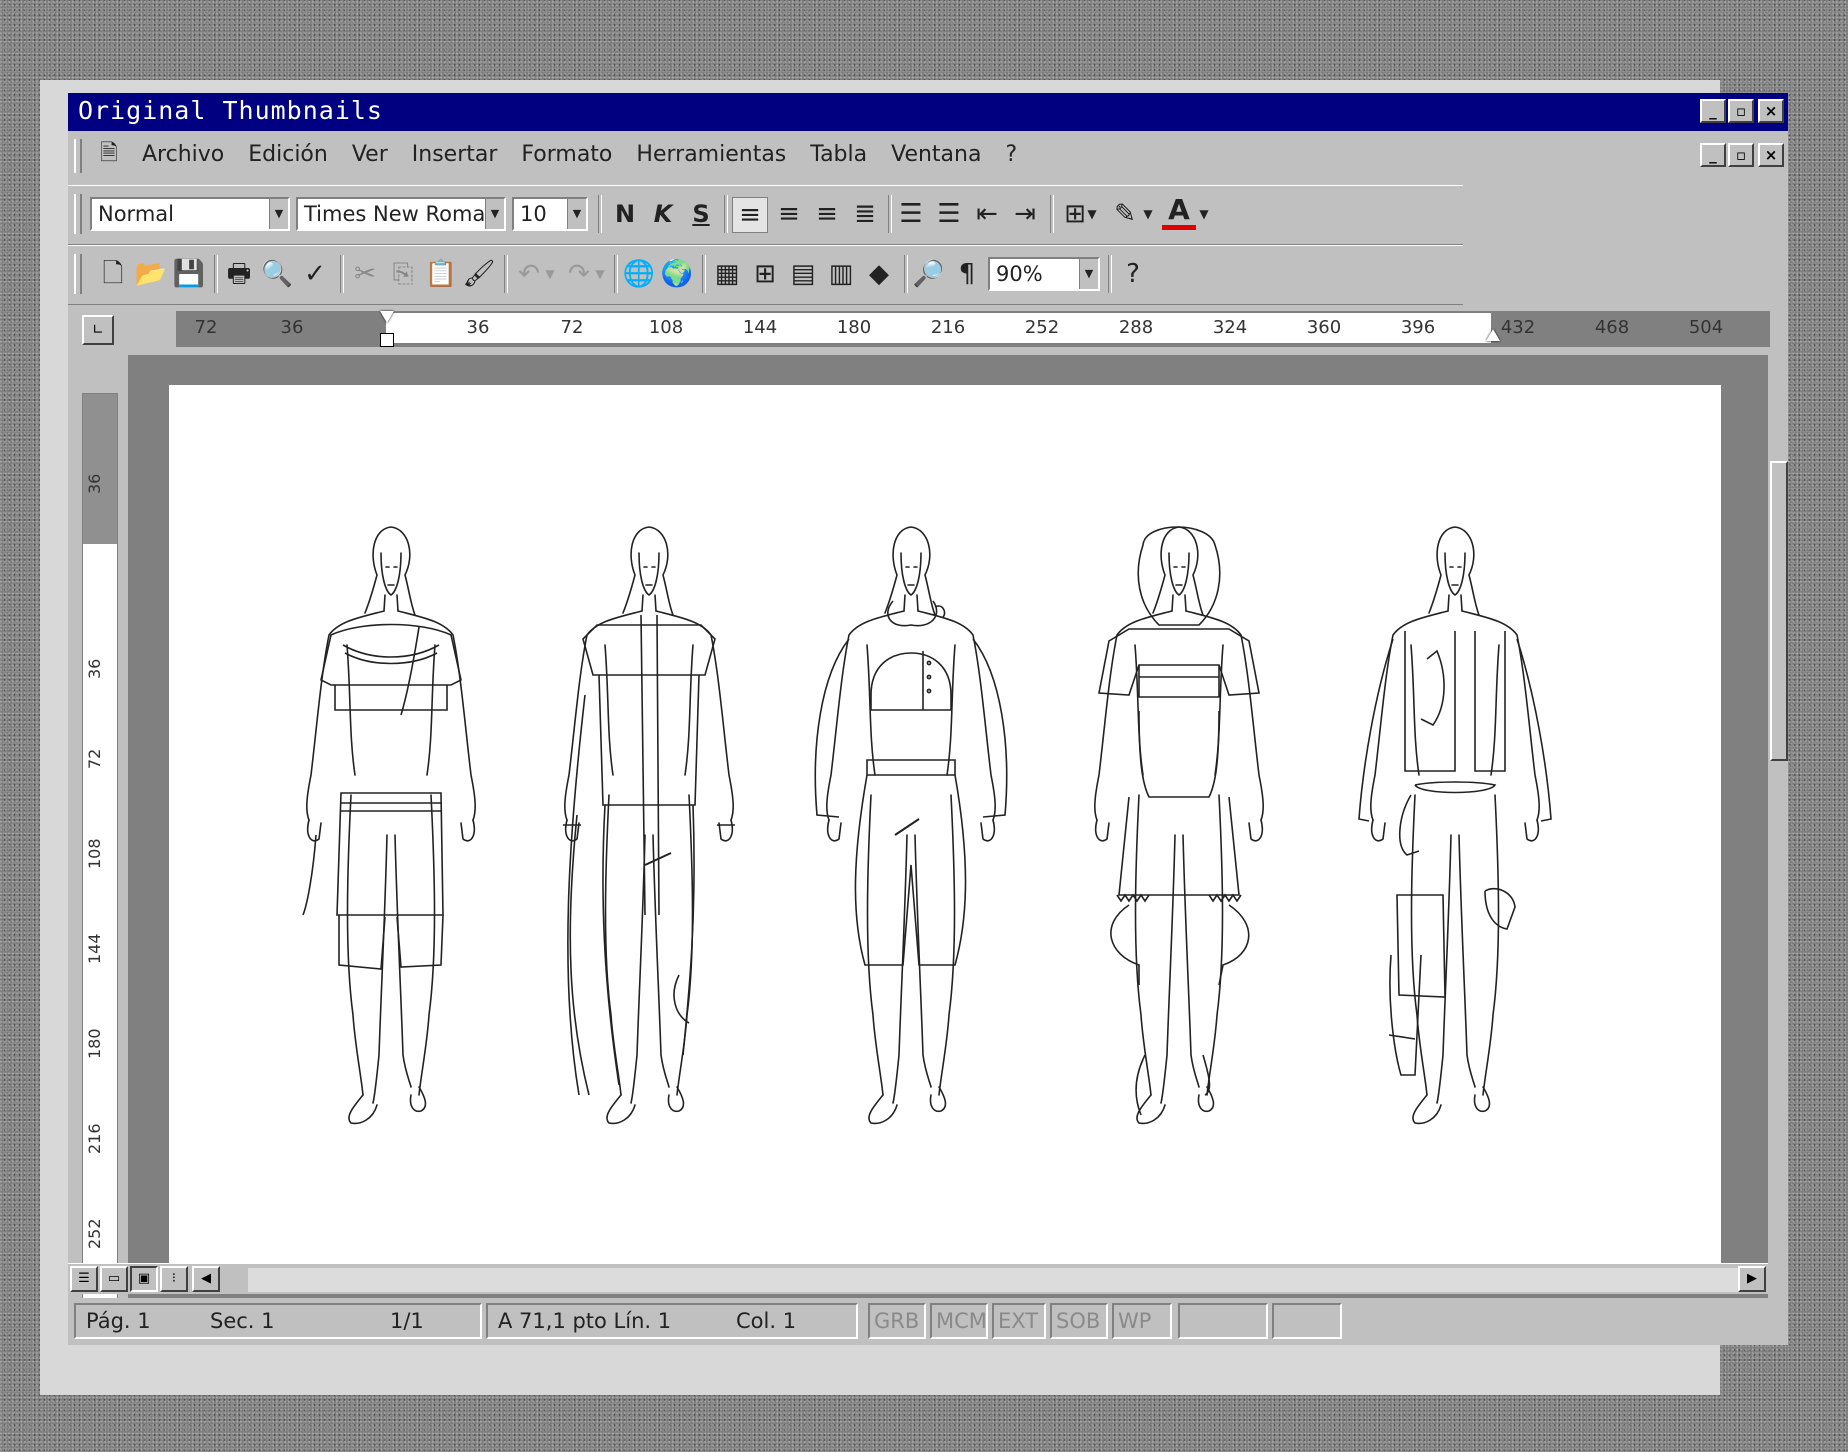  What do you see at coordinates (239, 274) in the screenshot?
I see `print-icon: 🖶` at bounding box center [239, 274].